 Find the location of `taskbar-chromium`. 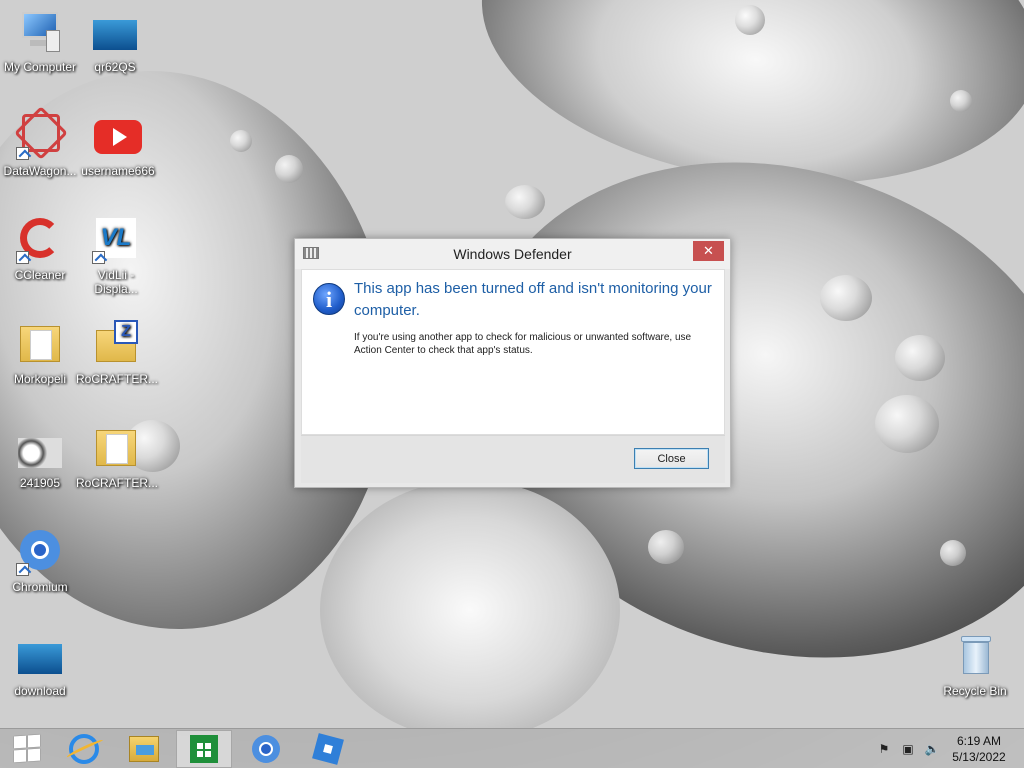

taskbar-chromium is located at coordinates (266, 749).